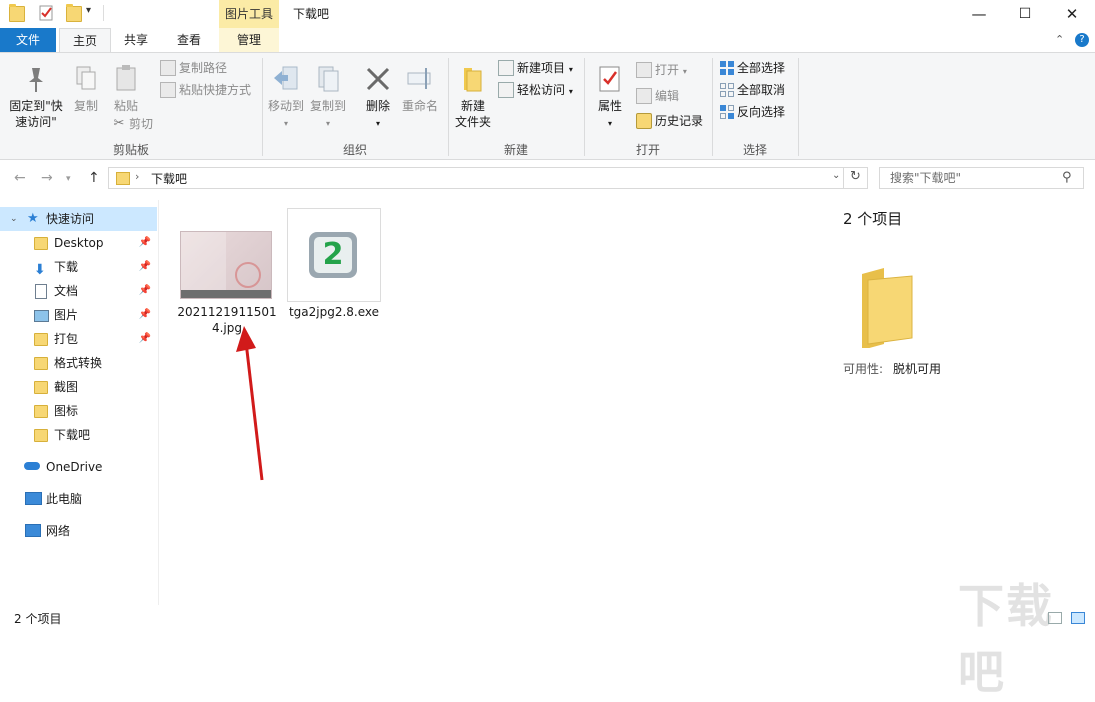  What do you see at coordinates (136, 40) in the screenshot?
I see `tab-share: 共享` at bounding box center [136, 40].